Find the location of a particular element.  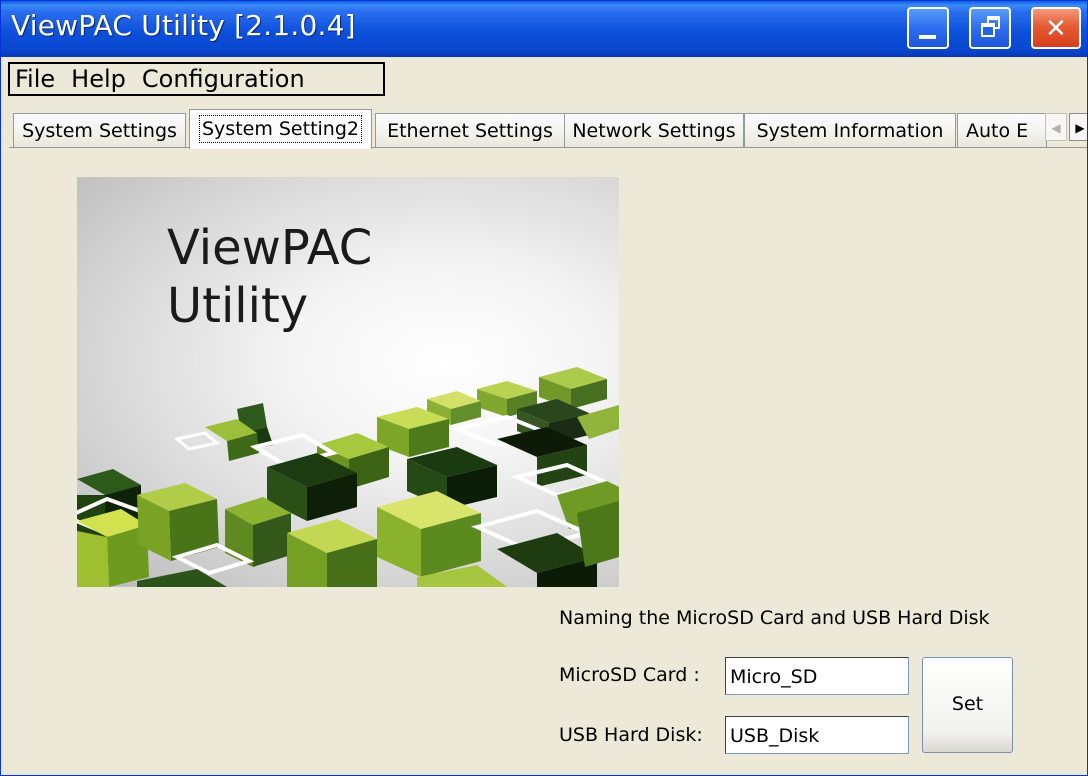

minimize-button is located at coordinates (928, 28).